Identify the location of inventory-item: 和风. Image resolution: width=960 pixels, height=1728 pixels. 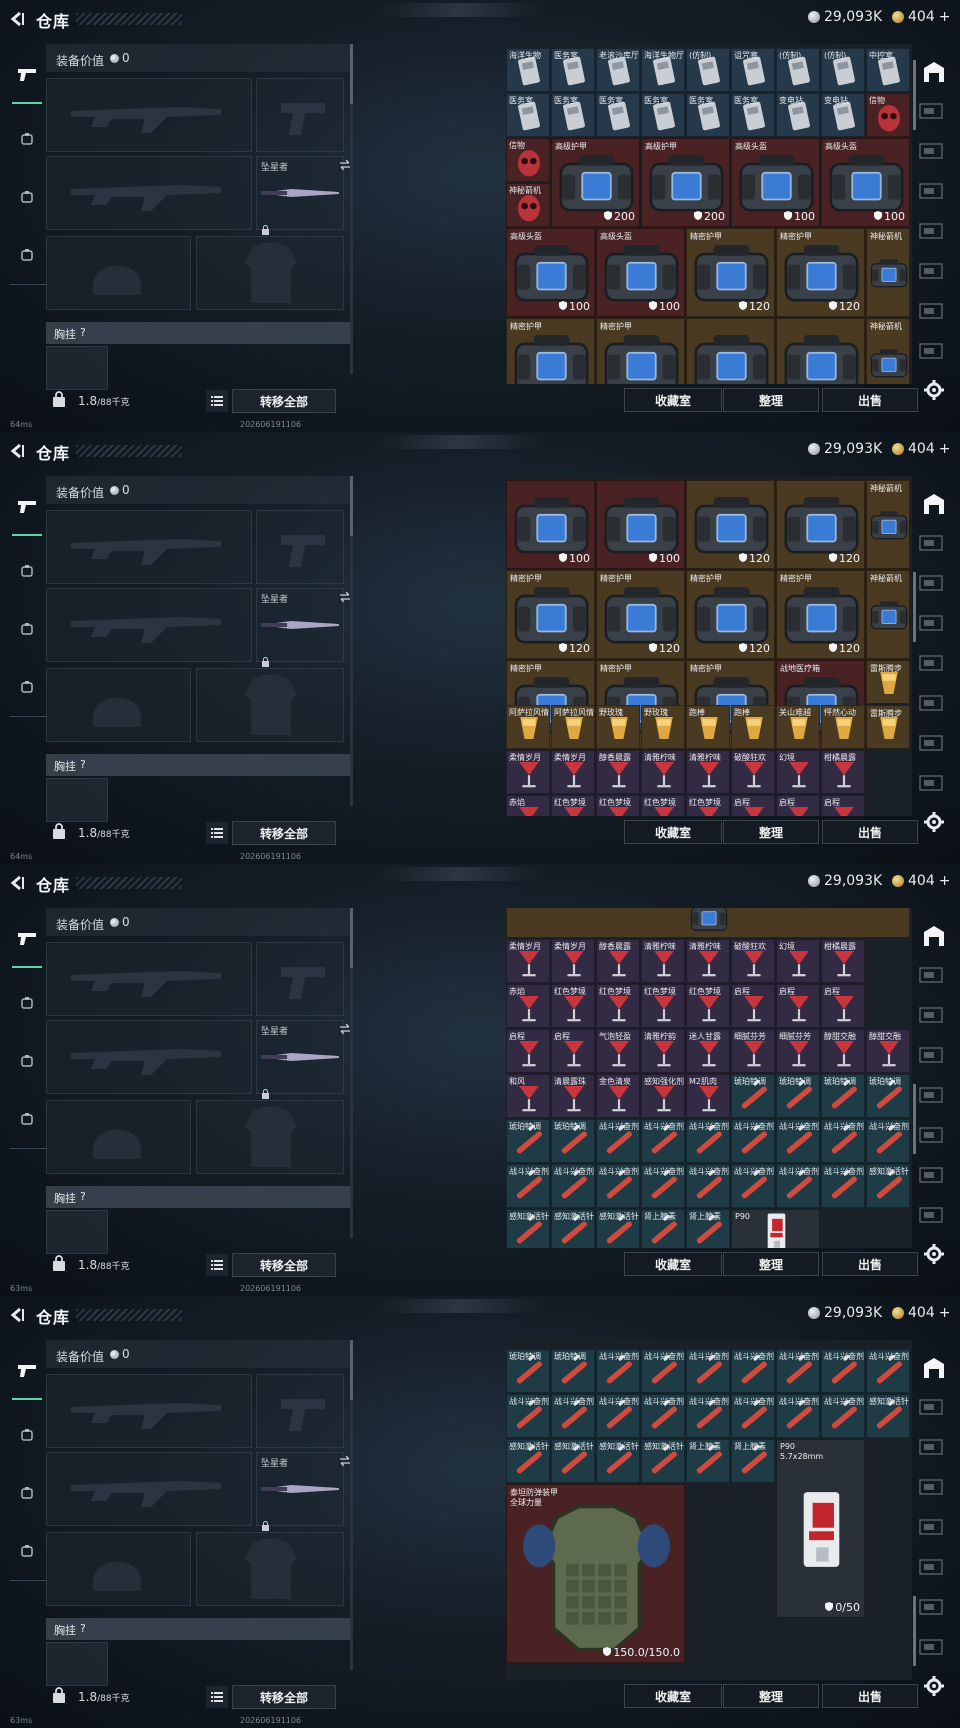
(528, 1096).